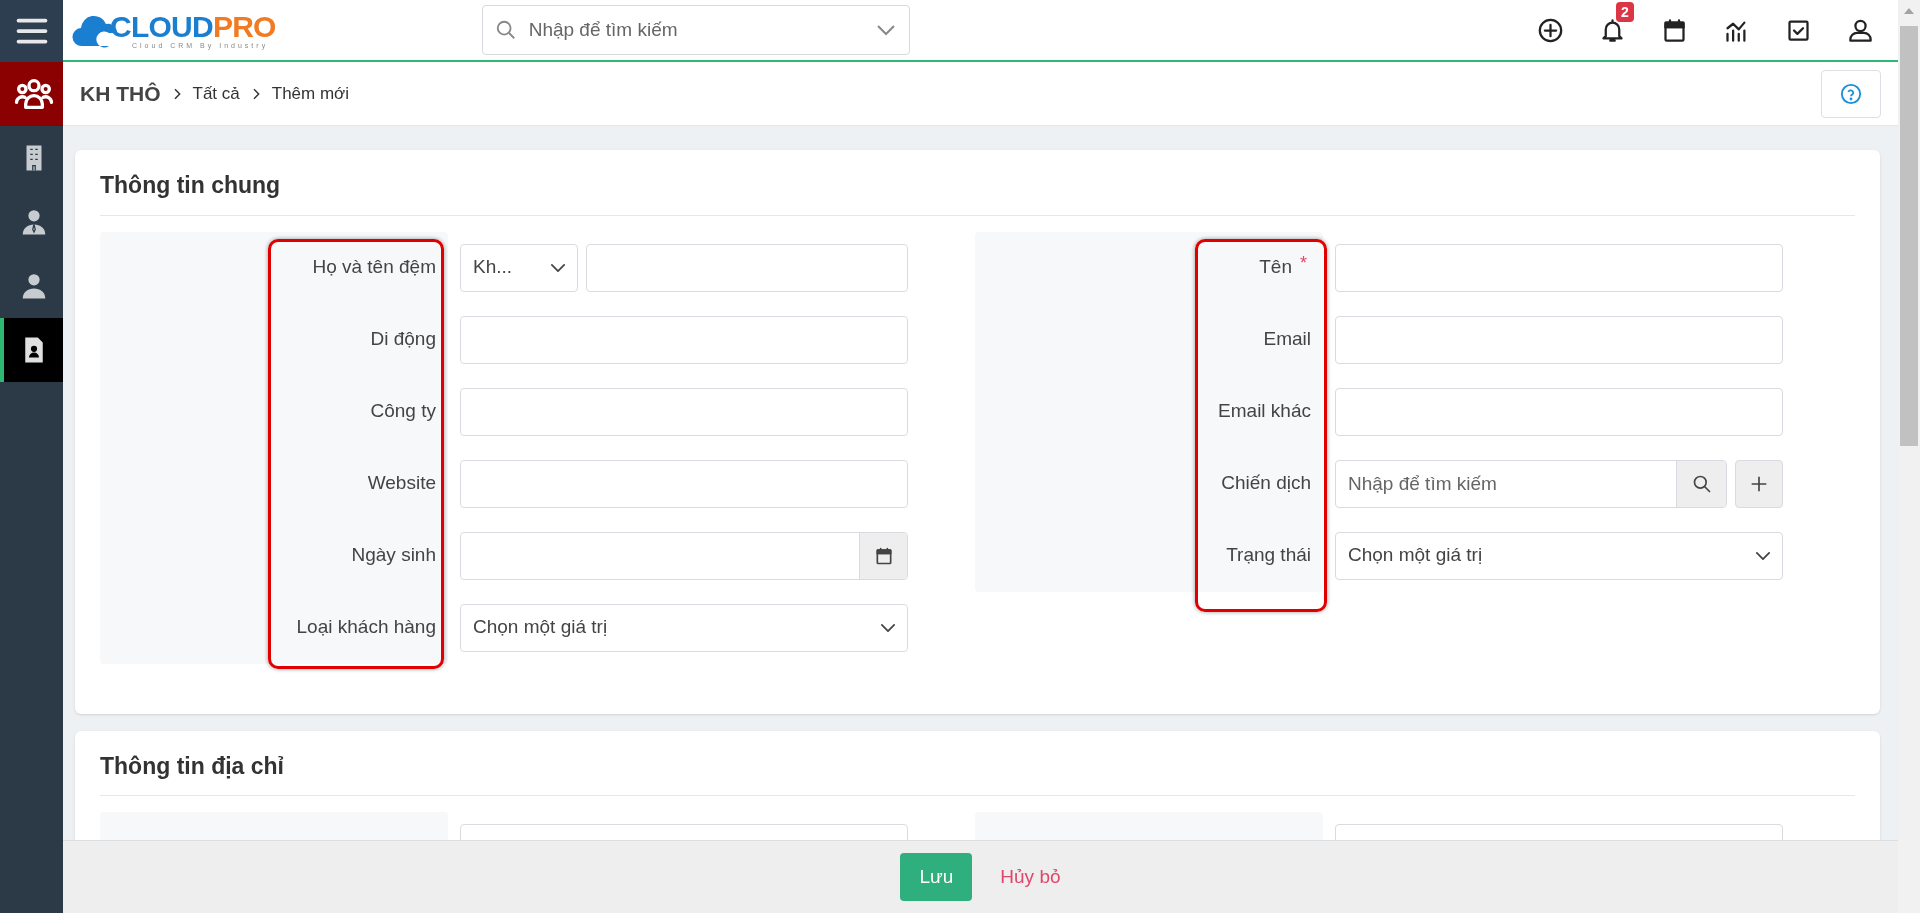  What do you see at coordinates (1506, 483) in the screenshot?
I see `lookup-input: Nhập để tìm kiếm` at bounding box center [1506, 483].